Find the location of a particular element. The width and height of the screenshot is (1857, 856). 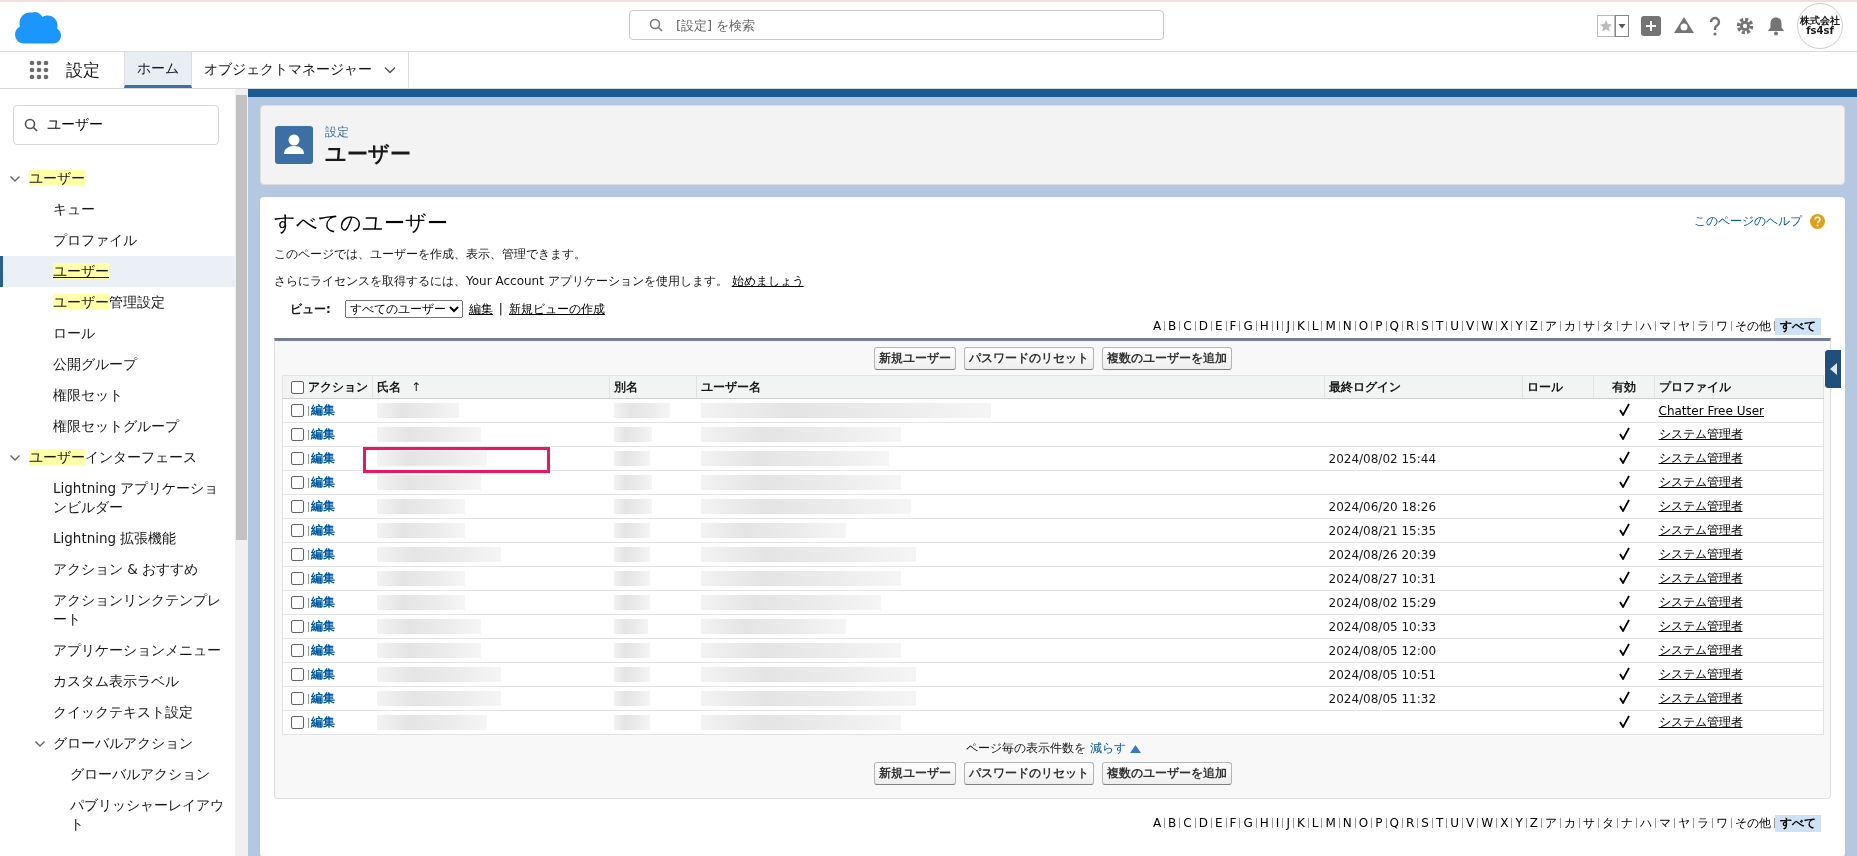

alphabet-filter-link: すべて is located at coordinates (1798, 823).